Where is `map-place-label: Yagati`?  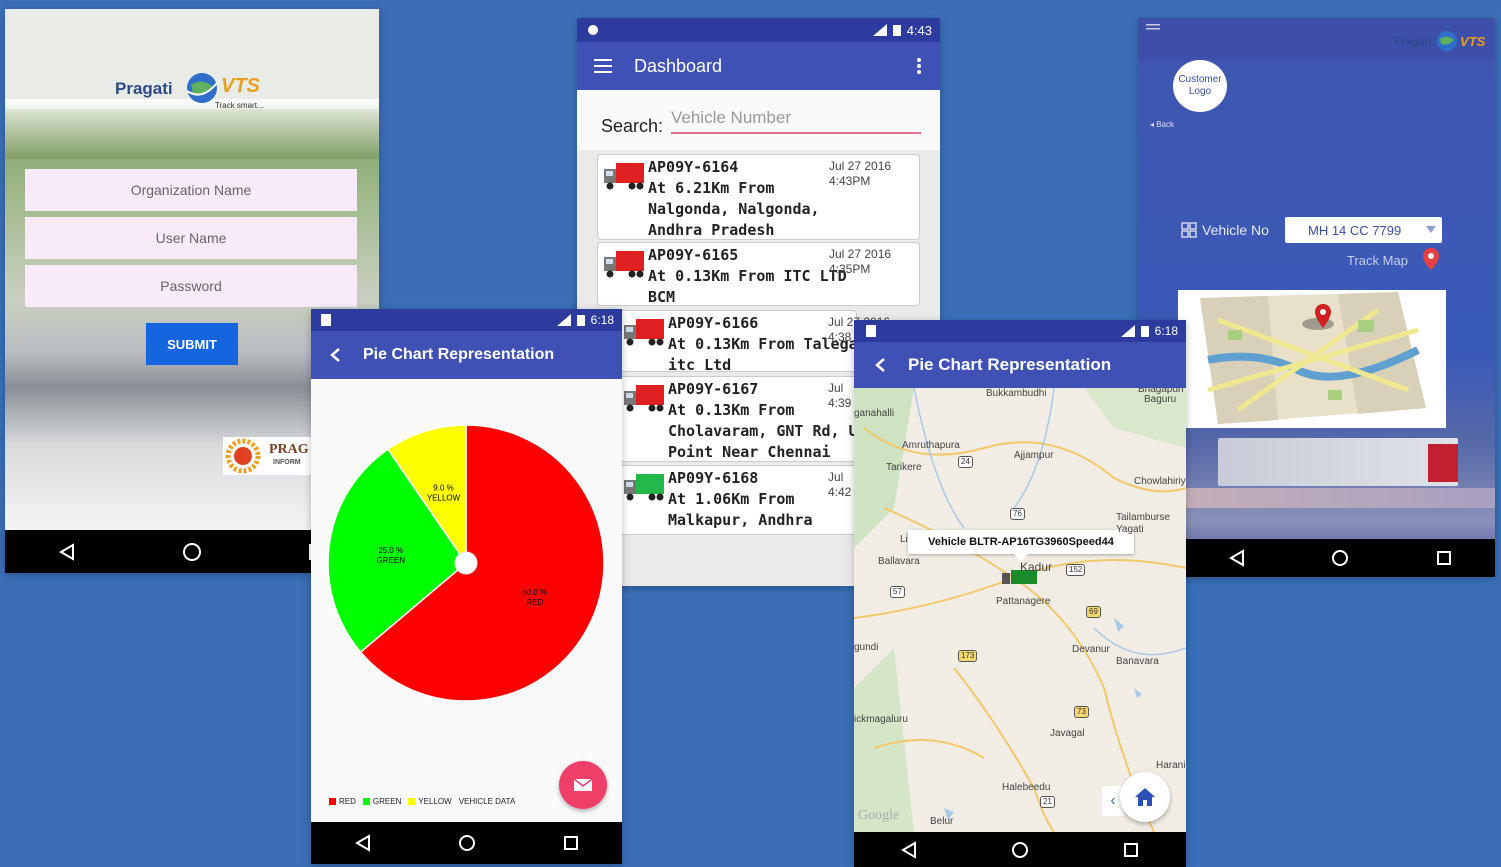
map-place-label: Yagati is located at coordinates (1130, 529).